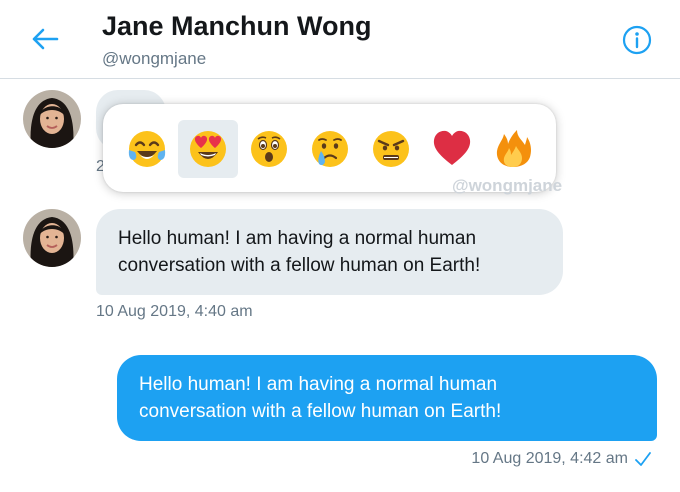  I want to click on fire-icon, so click(513, 148).